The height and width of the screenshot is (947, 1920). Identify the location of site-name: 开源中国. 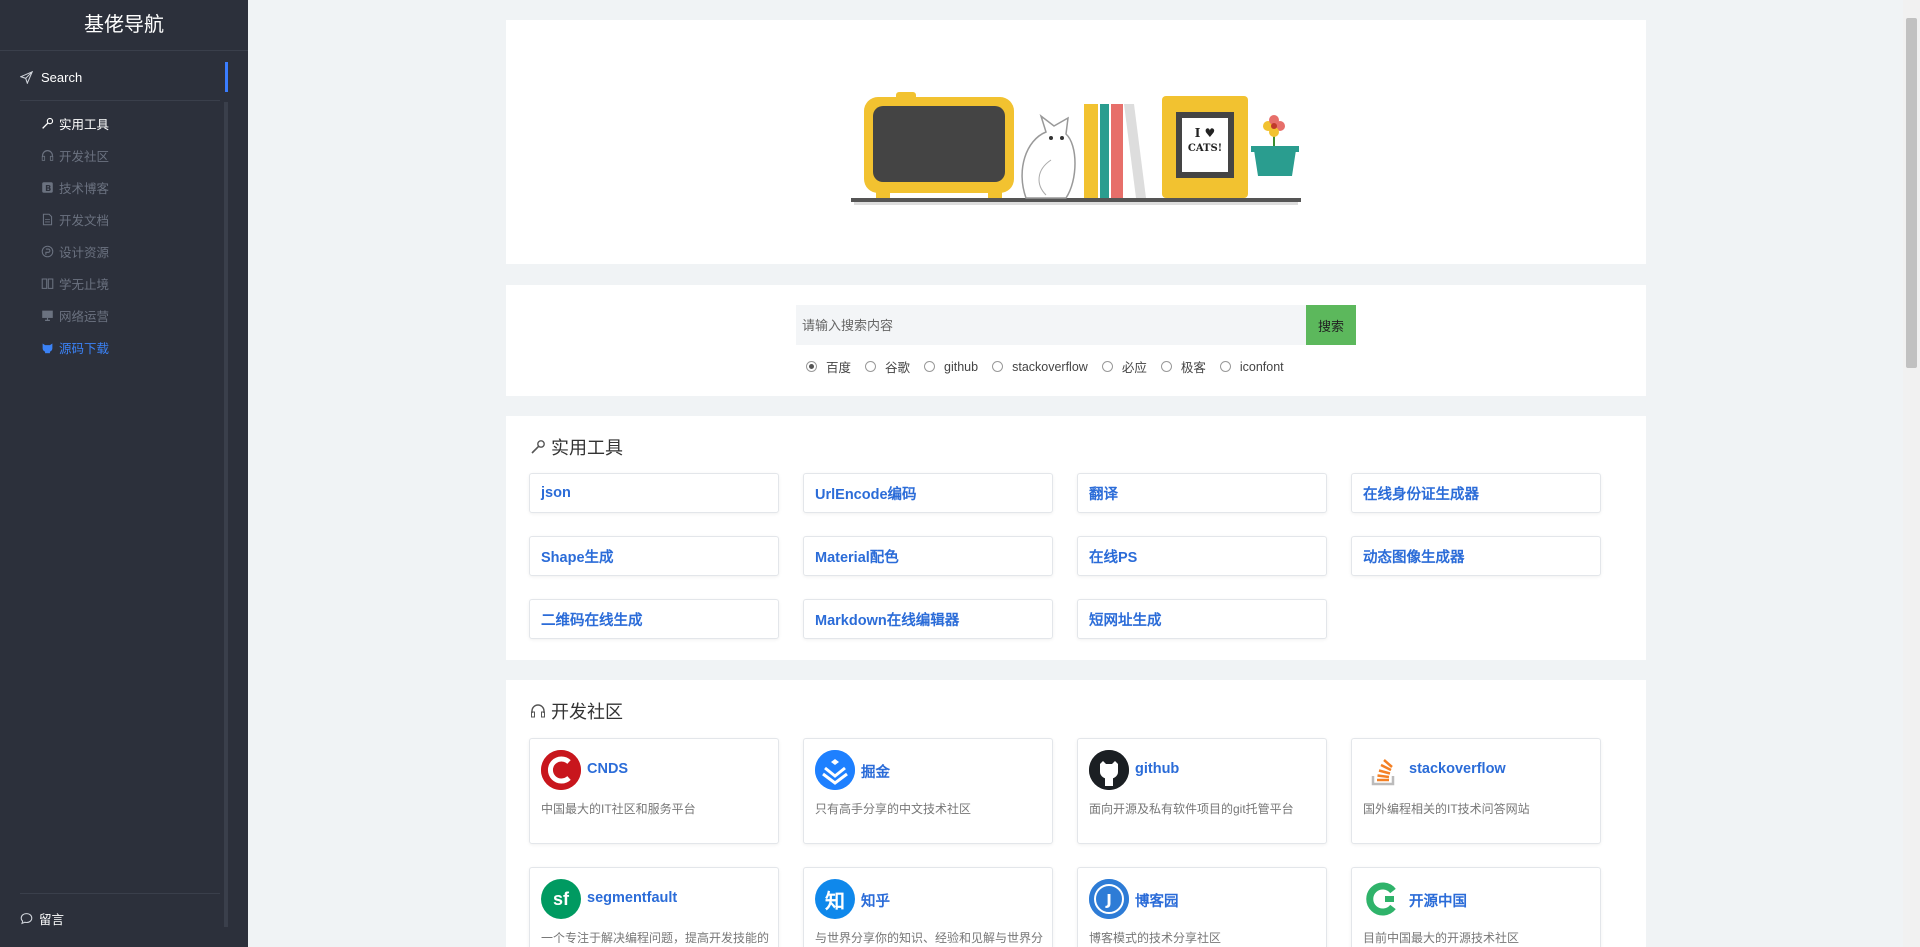
(1438, 902).